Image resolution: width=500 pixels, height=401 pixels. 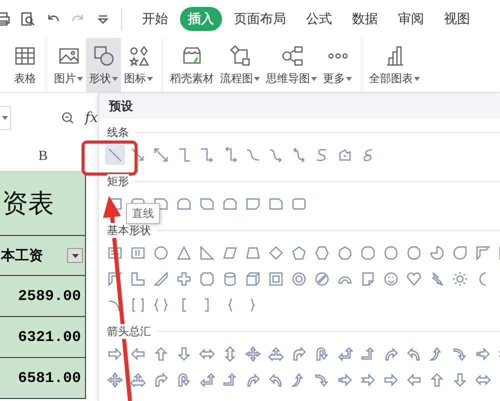 What do you see at coordinates (118, 181) in the screenshot?
I see `section-label: 矩形` at bounding box center [118, 181].